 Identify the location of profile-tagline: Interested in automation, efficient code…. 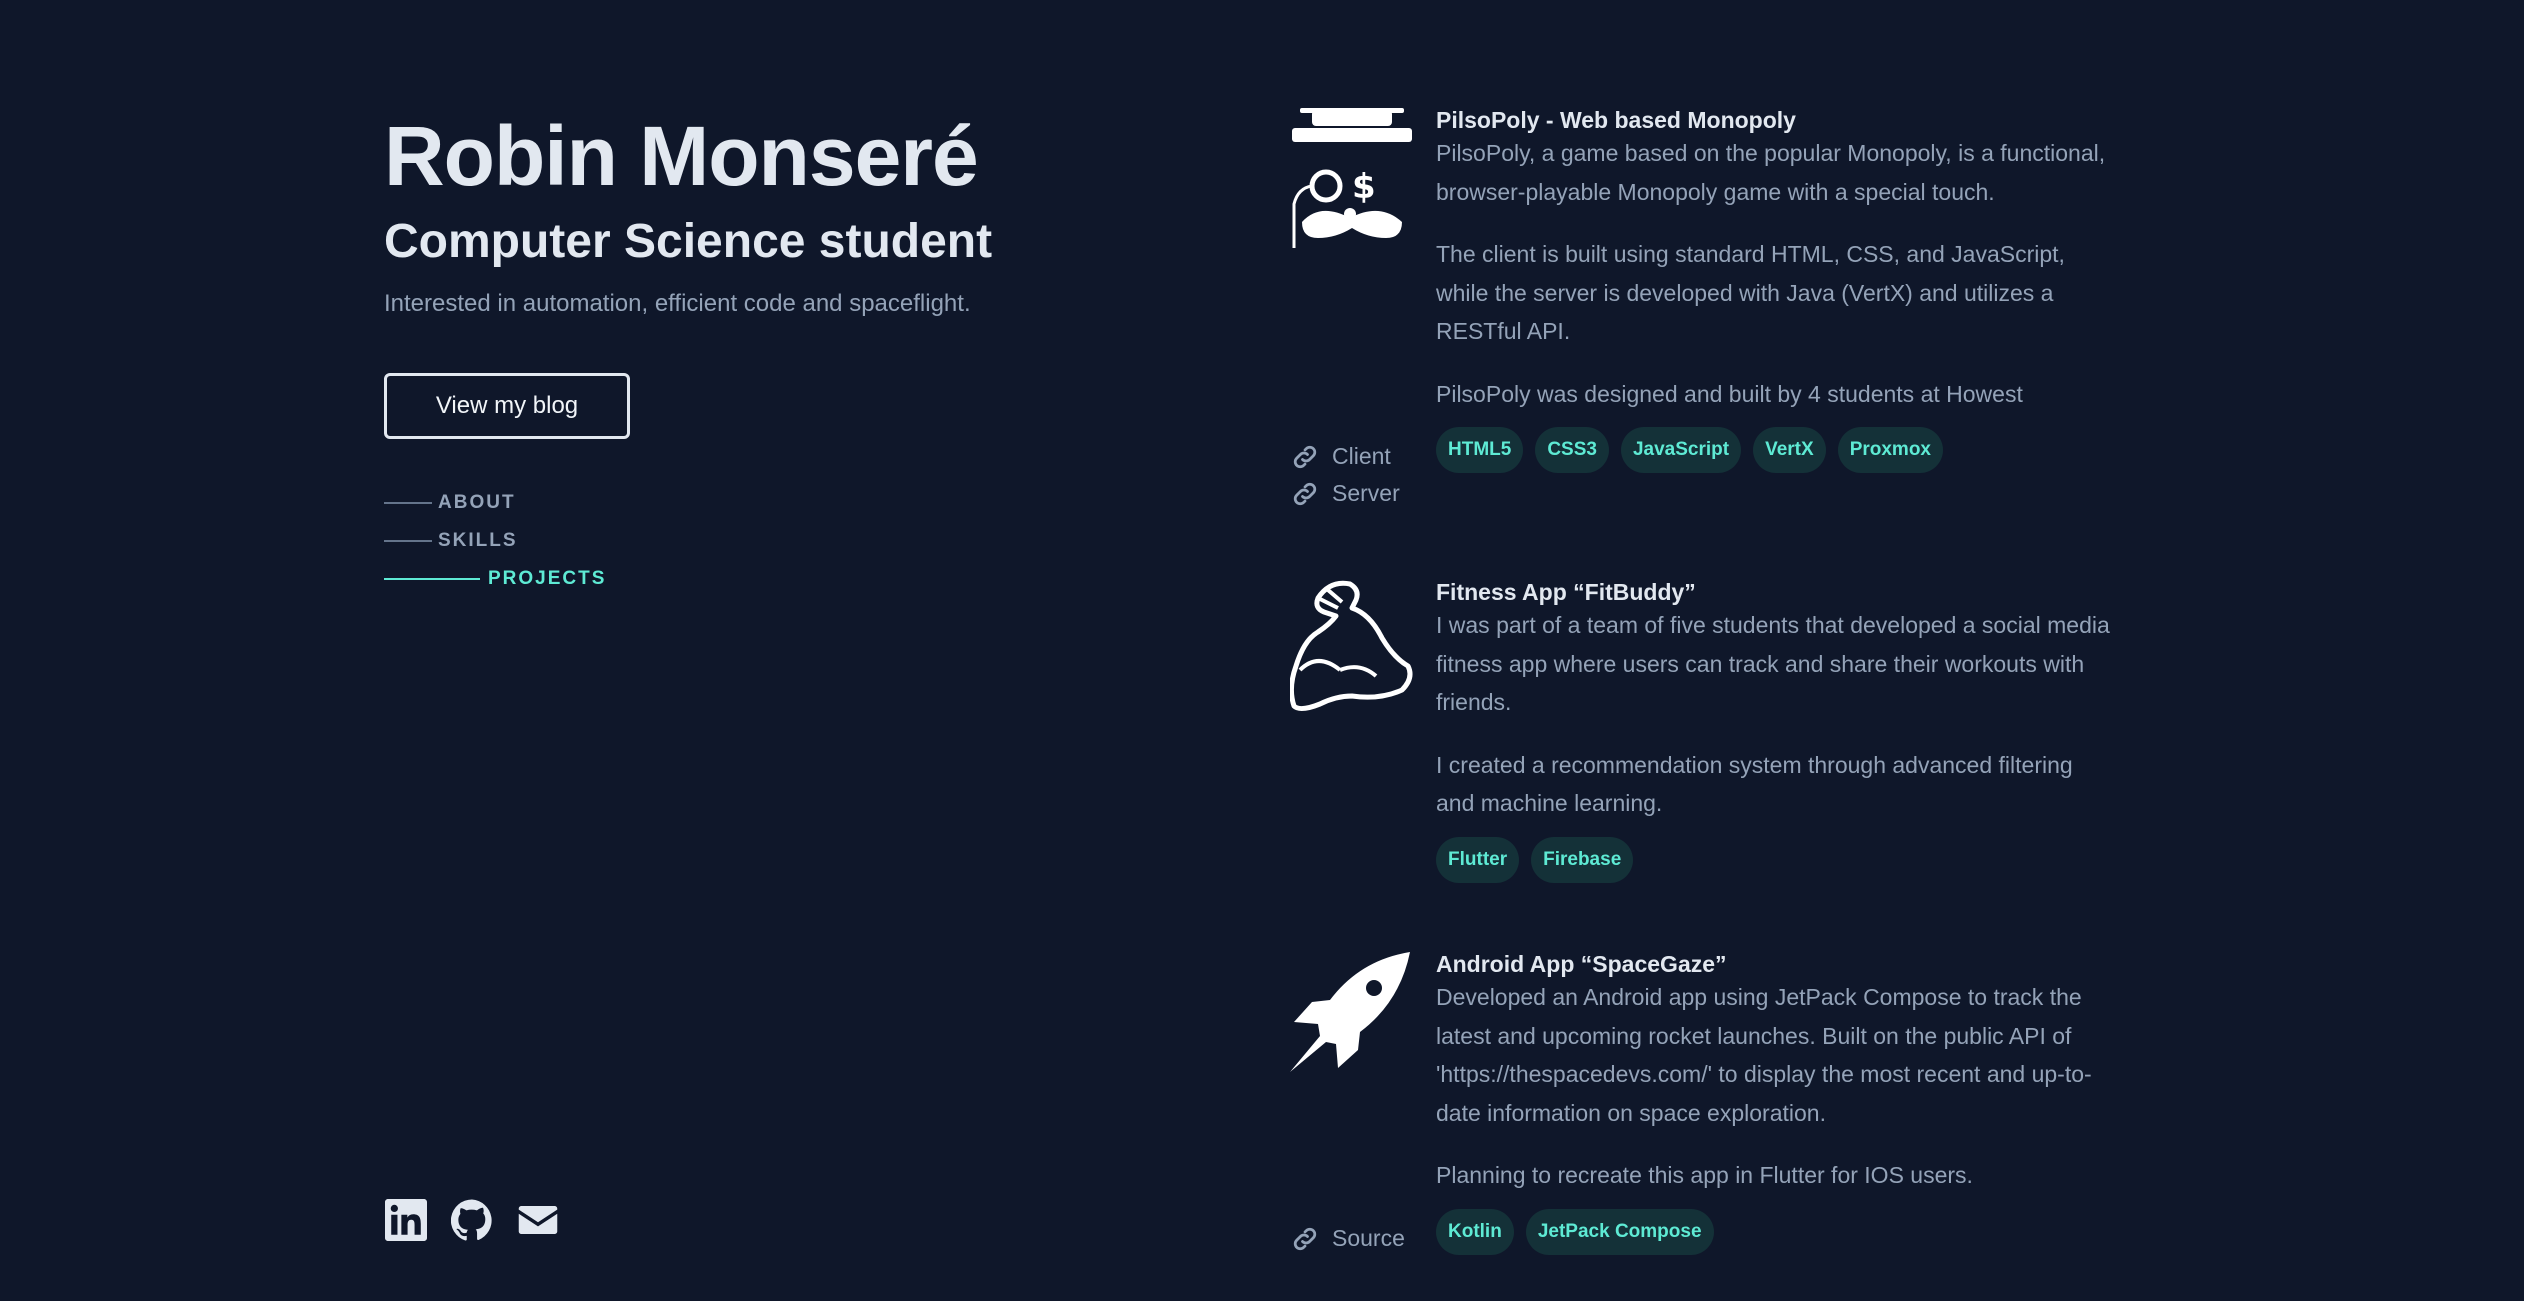
(677, 303).